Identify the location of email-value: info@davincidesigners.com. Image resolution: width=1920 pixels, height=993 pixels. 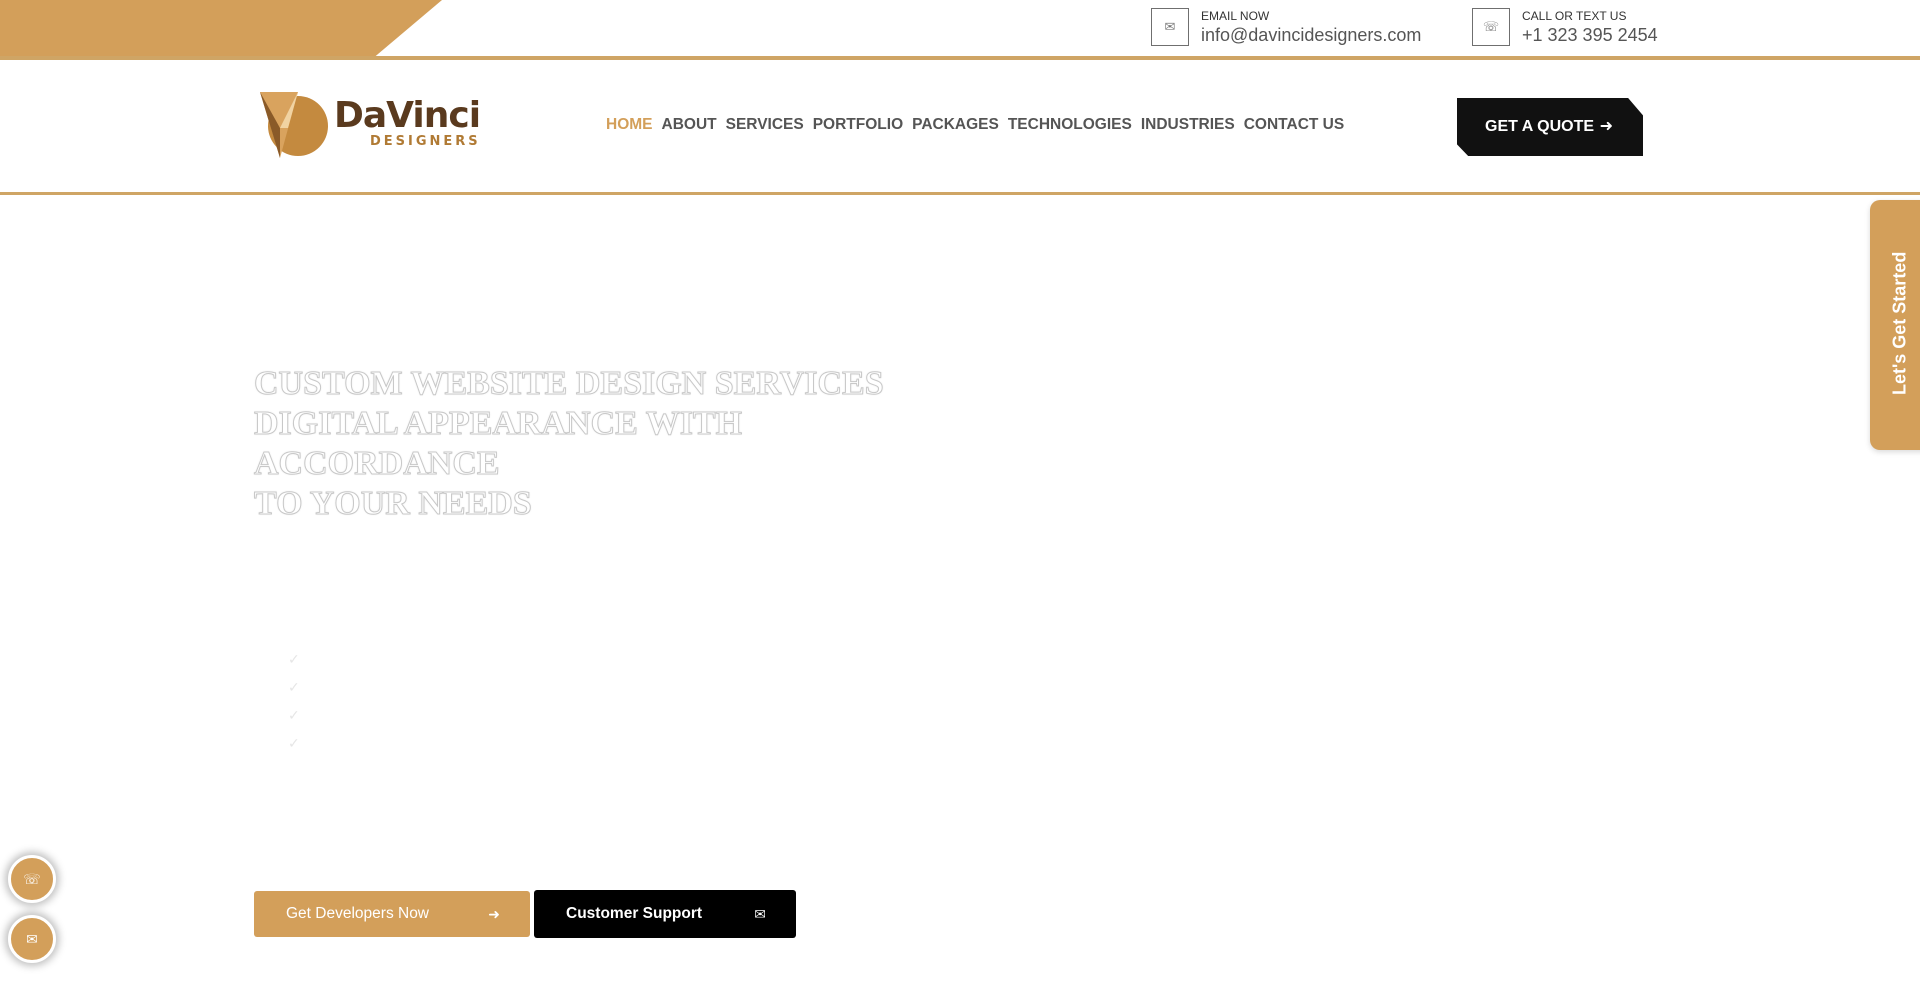
(1311, 35).